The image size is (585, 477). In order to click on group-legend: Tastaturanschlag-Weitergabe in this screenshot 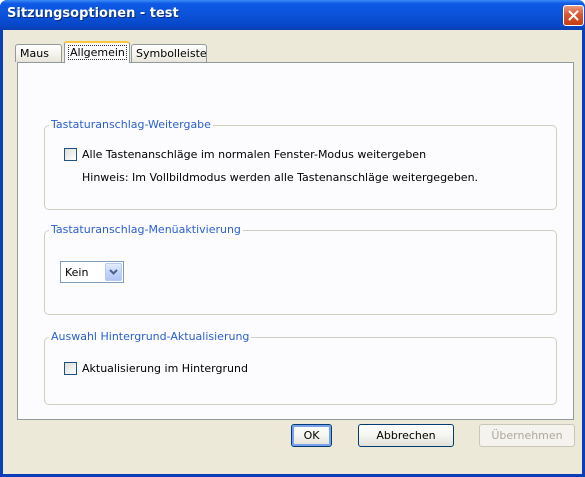, I will do `click(131, 124)`.